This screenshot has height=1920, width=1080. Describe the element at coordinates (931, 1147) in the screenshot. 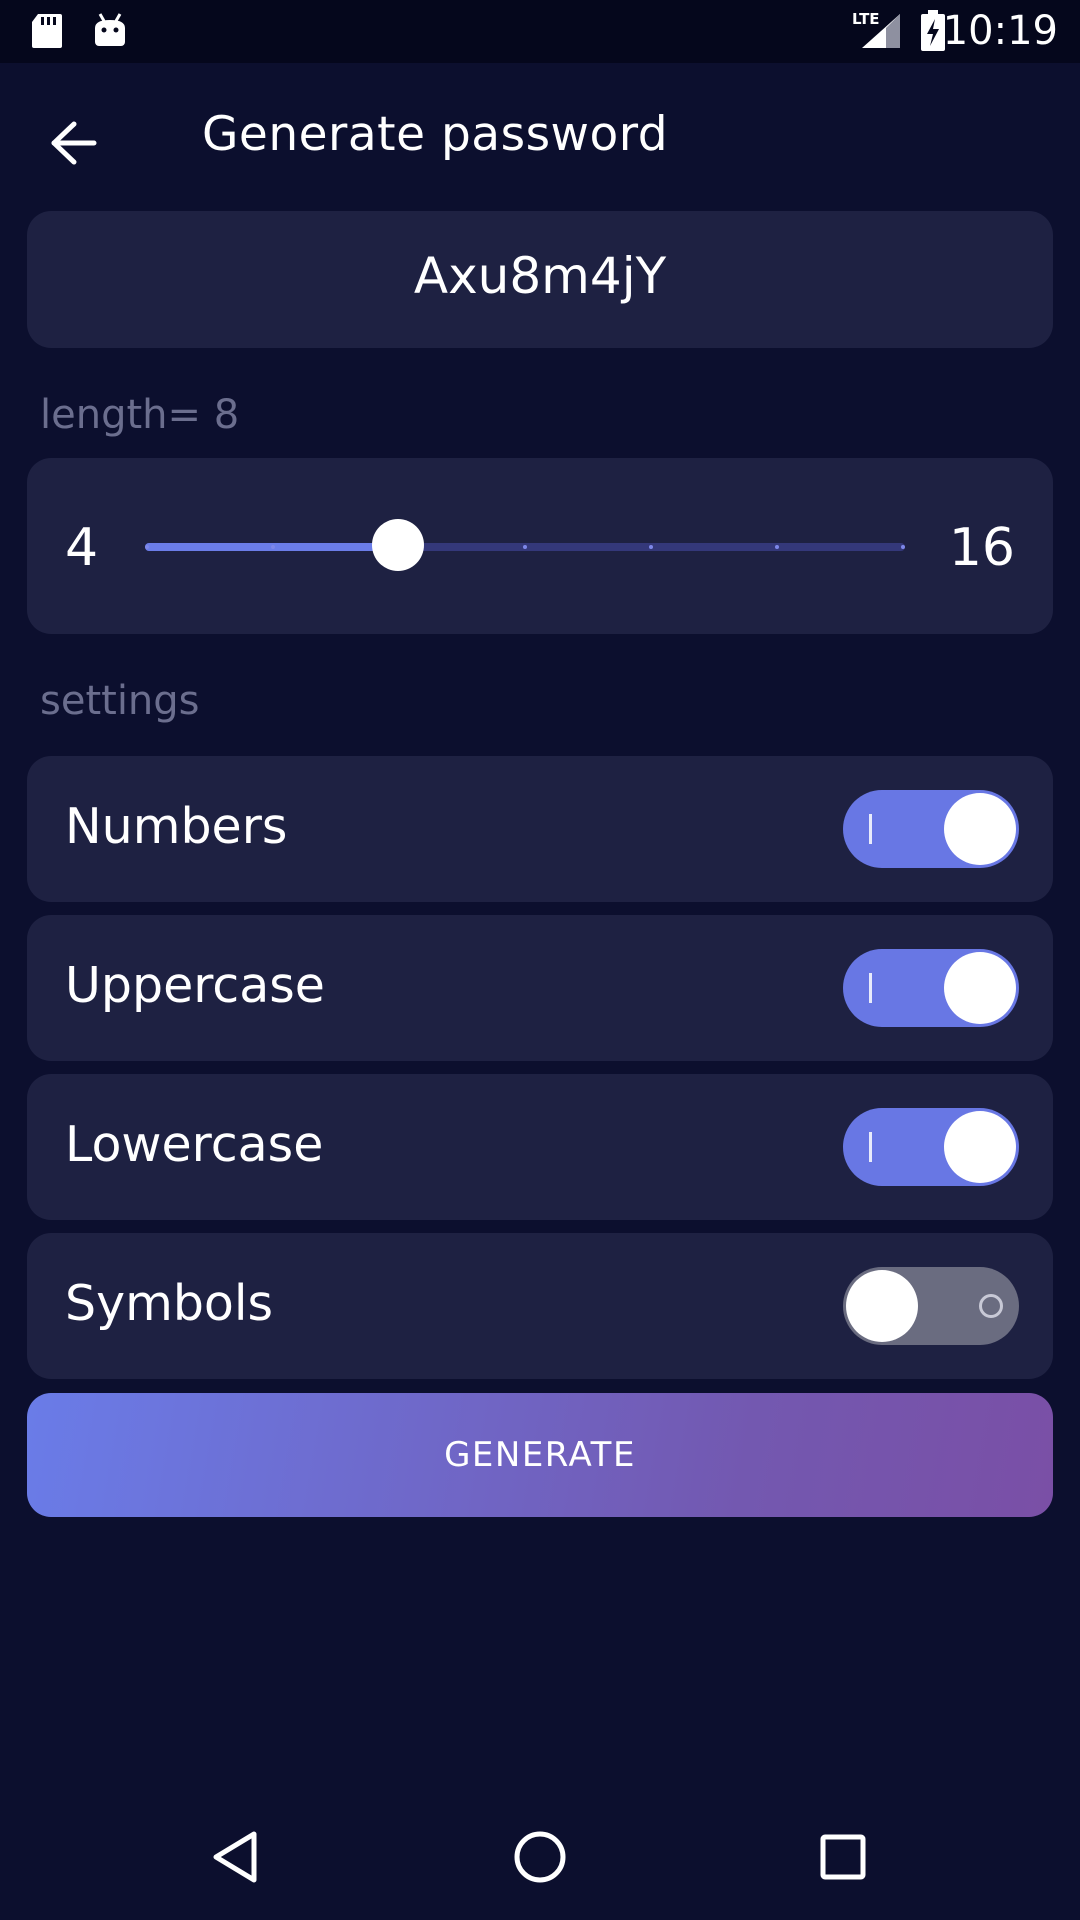

I see `lowercase-toggle` at that location.